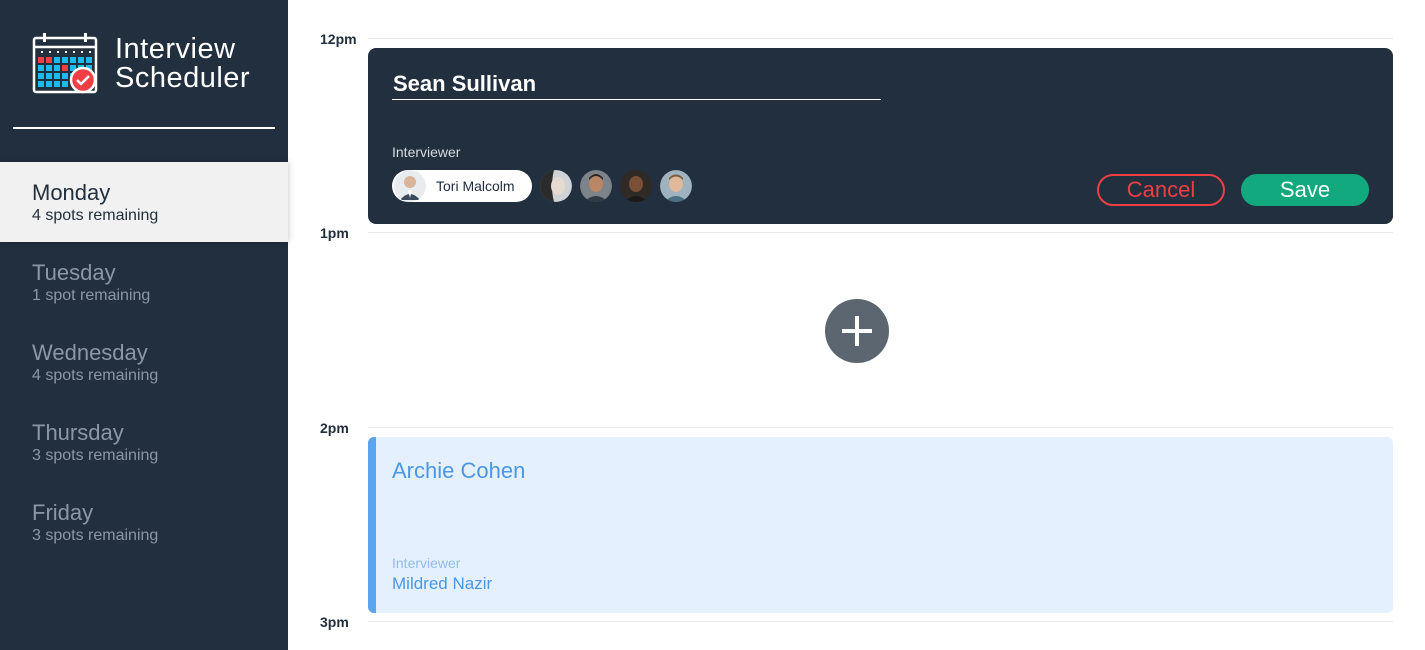 The height and width of the screenshot is (650, 1425). I want to click on day-name: Wednesday, so click(90, 352).